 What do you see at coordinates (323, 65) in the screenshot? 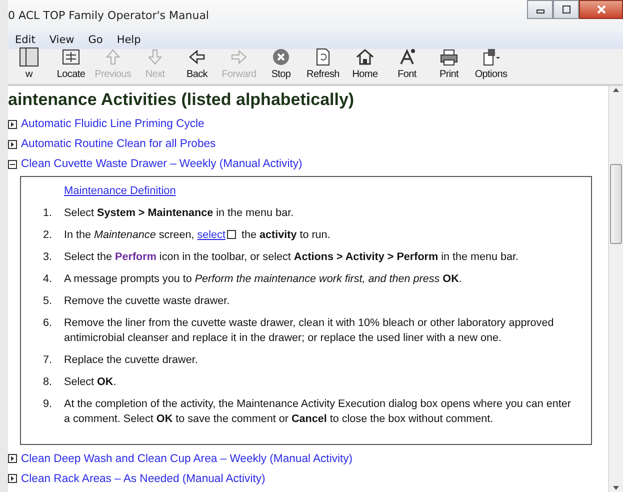
I see `toolbar-button: Refresh` at bounding box center [323, 65].